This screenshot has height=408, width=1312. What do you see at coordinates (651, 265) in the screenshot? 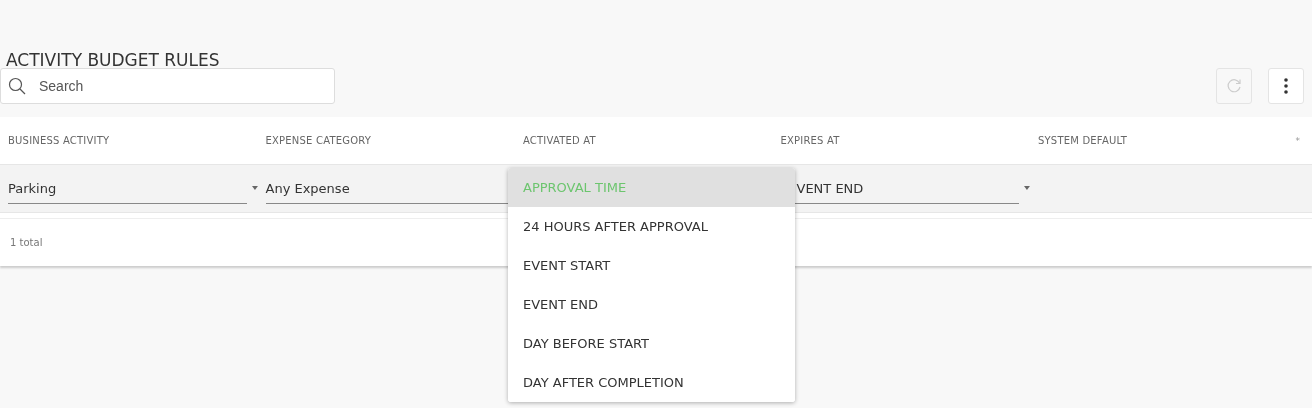
I see `menu-option: EVENT START` at bounding box center [651, 265].